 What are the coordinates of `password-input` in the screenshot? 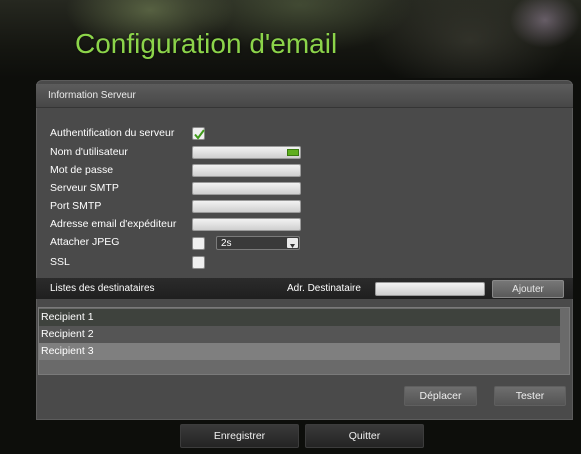 It's located at (246, 170).